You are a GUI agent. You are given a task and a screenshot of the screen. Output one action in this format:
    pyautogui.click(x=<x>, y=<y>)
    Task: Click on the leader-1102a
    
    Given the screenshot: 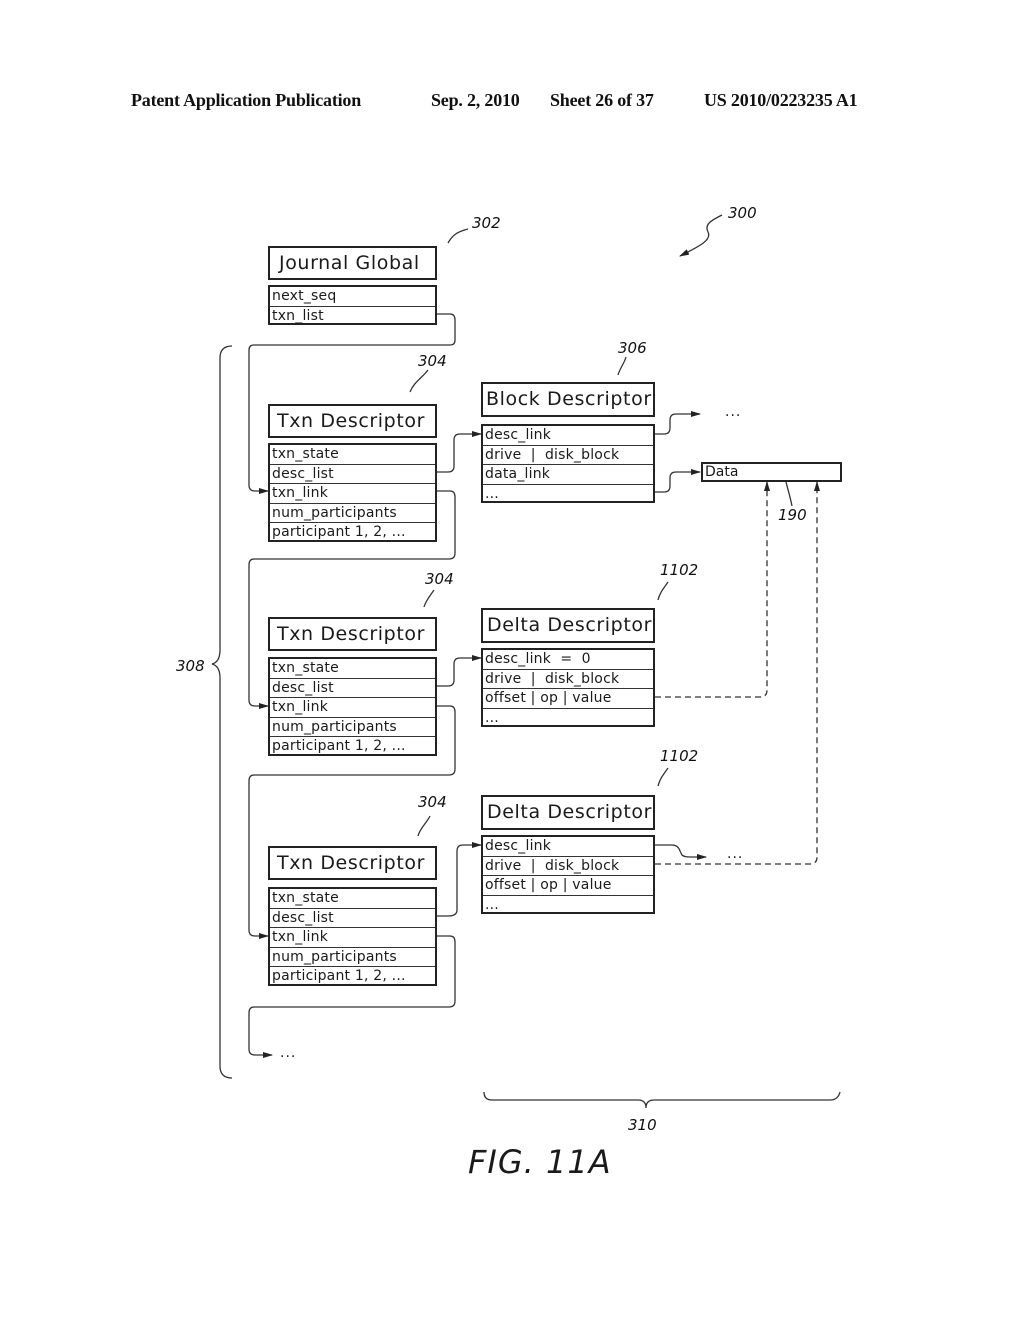 What is the action you would take?
    pyautogui.click(x=663, y=591)
    